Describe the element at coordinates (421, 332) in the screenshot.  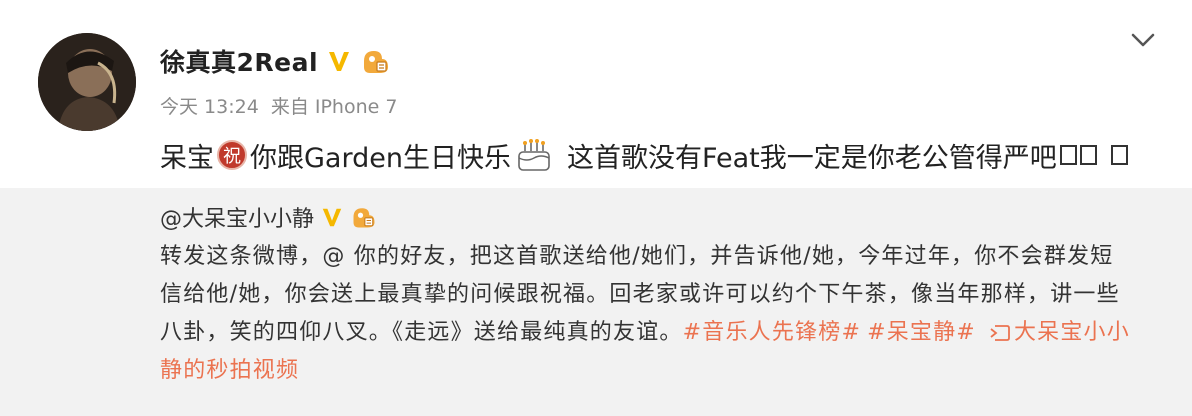
I see `repost-line-3-text: 八卦，笑的四仰八叉。《走远》送给最纯真的友谊。` at that location.